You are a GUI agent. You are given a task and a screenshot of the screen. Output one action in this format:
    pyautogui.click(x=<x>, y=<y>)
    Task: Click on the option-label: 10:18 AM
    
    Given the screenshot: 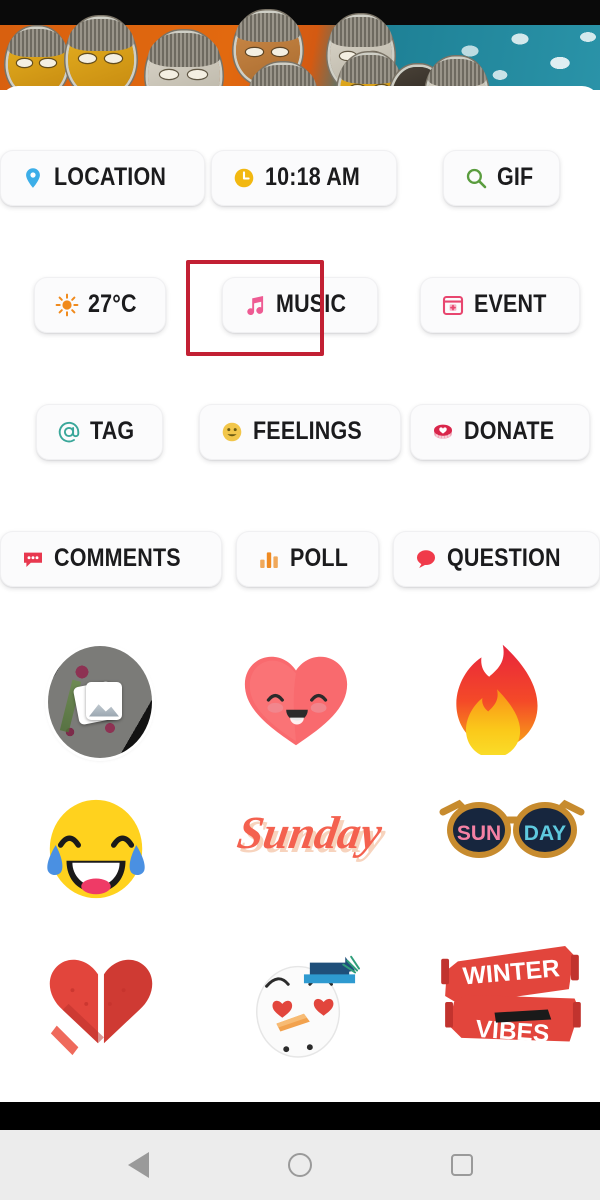 What is the action you would take?
    pyautogui.click(x=313, y=177)
    